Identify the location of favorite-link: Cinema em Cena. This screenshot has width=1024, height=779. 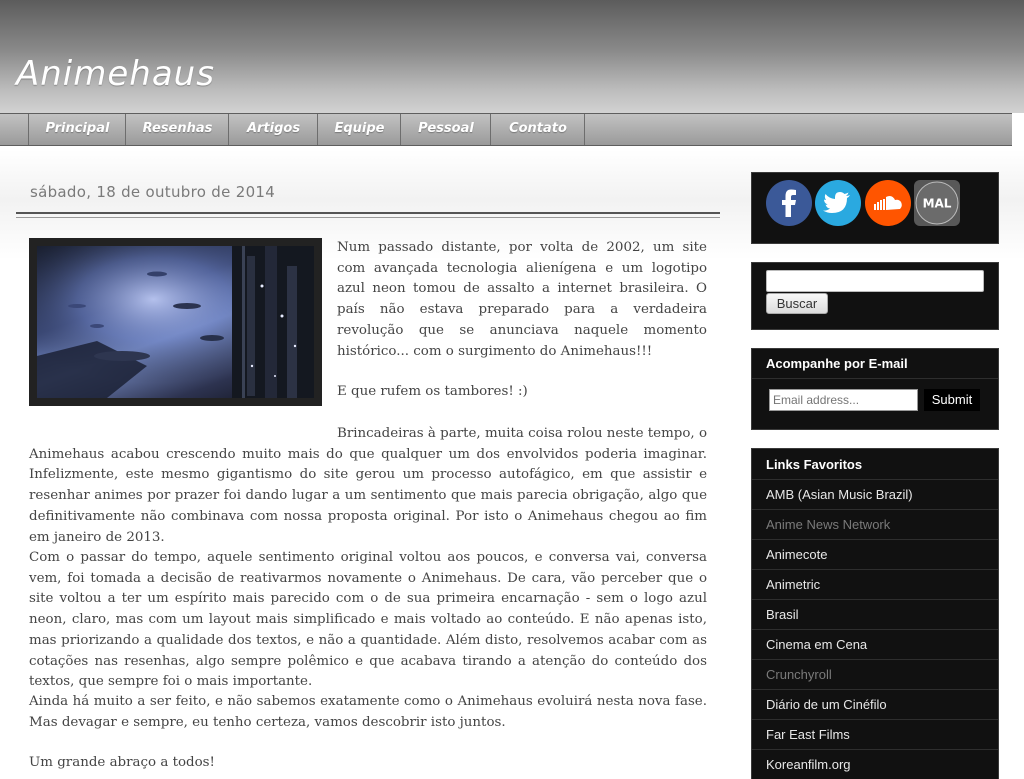
(875, 644).